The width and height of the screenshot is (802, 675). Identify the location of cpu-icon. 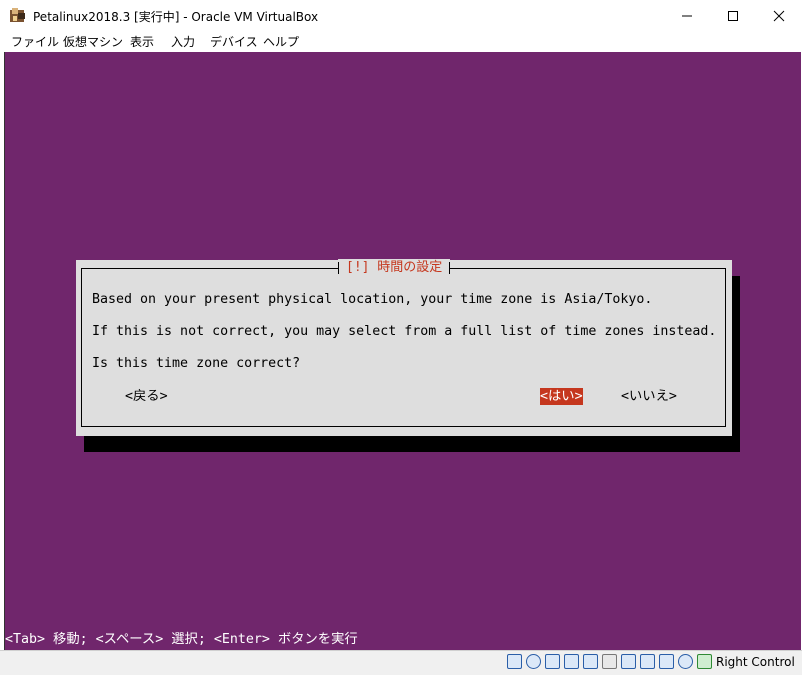
(666, 661).